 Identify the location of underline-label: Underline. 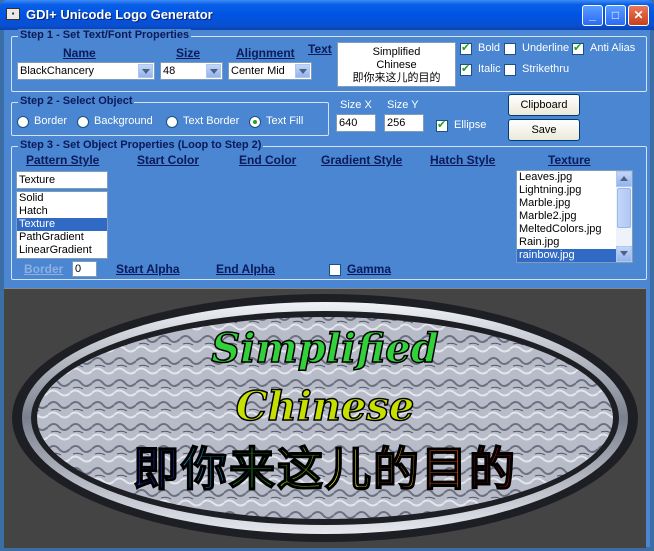
(546, 48).